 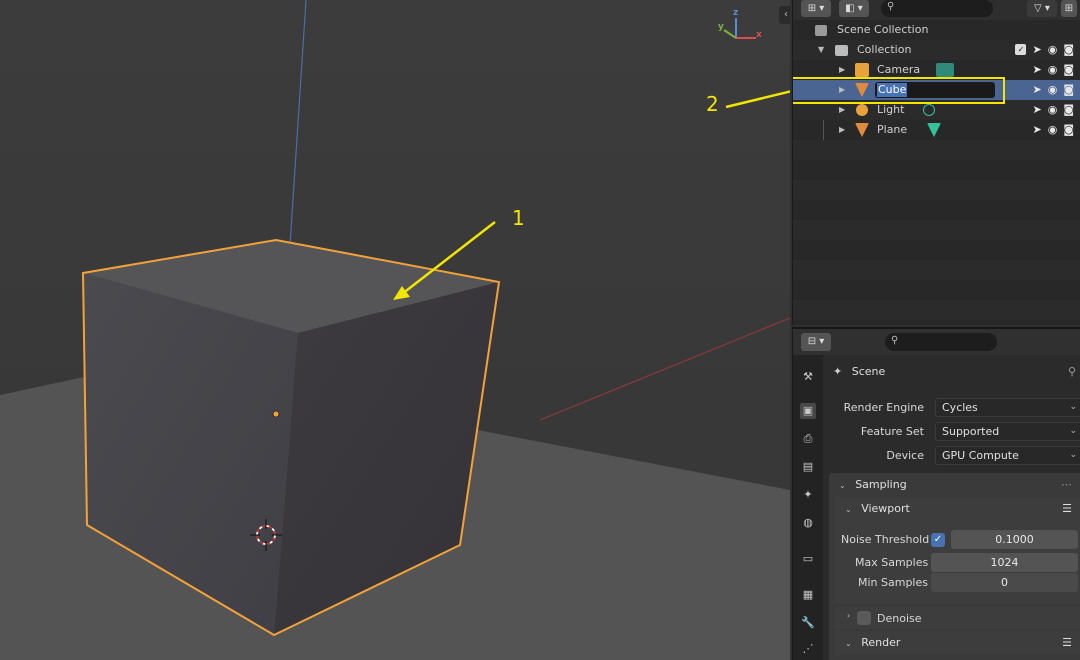 What do you see at coordinates (808, 467) in the screenshot?
I see `view-layer-tab-icon: ▤` at bounding box center [808, 467].